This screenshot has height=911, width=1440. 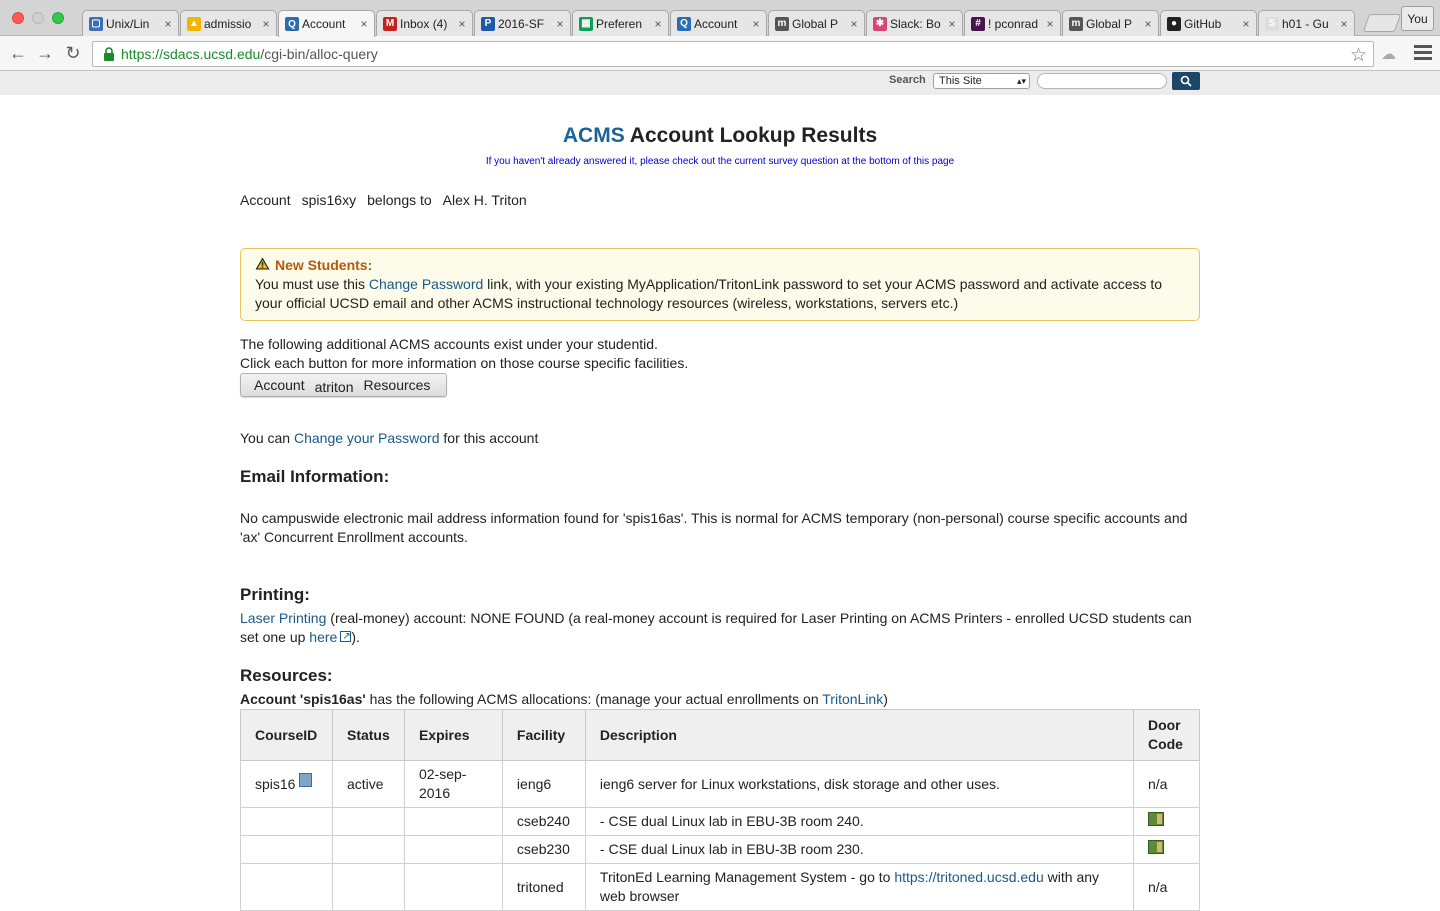 I want to click on tab-label: Inbox (4), so click(x=424, y=23).